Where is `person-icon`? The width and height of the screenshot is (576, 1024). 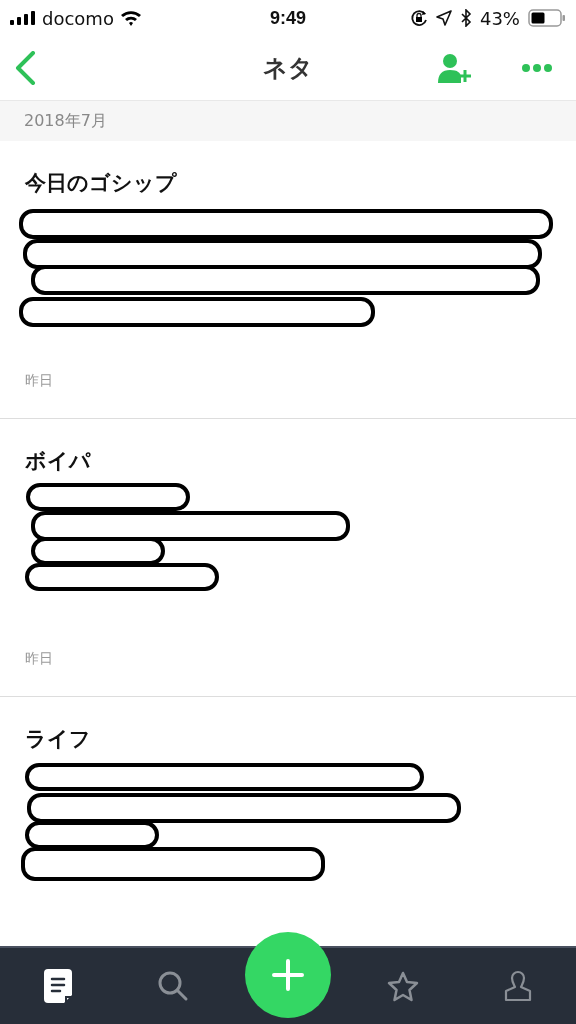 person-icon is located at coordinates (518, 986).